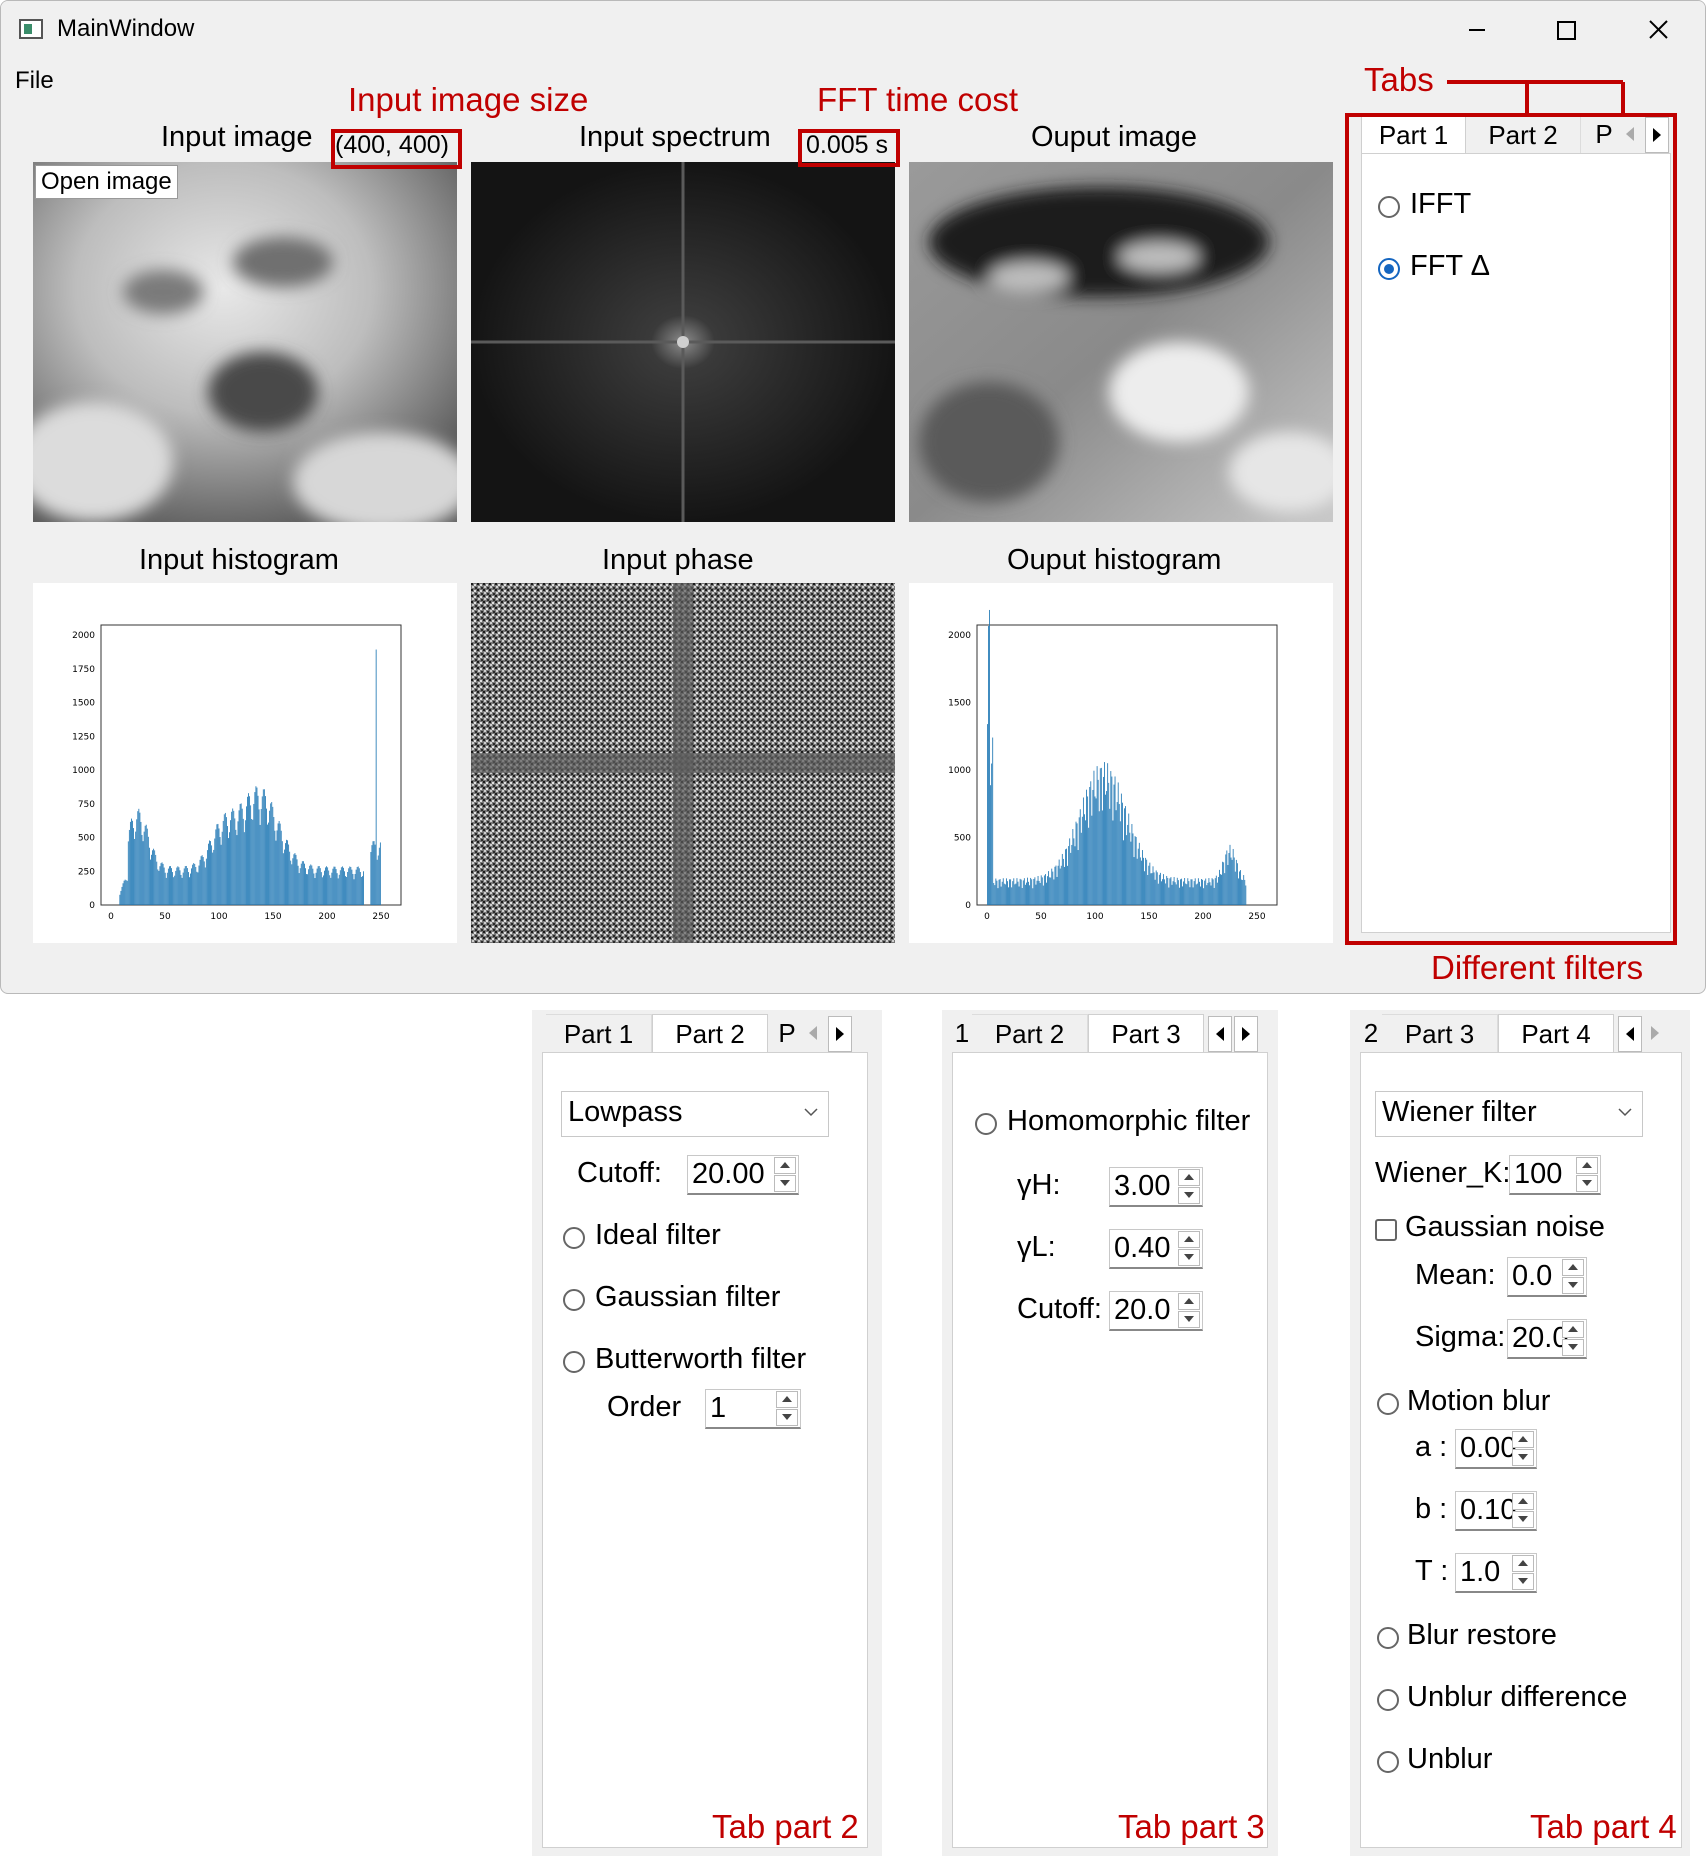  What do you see at coordinates (962, 1033) in the screenshot?
I see `tab-part-1-truncated: 1` at bounding box center [962, 1033].